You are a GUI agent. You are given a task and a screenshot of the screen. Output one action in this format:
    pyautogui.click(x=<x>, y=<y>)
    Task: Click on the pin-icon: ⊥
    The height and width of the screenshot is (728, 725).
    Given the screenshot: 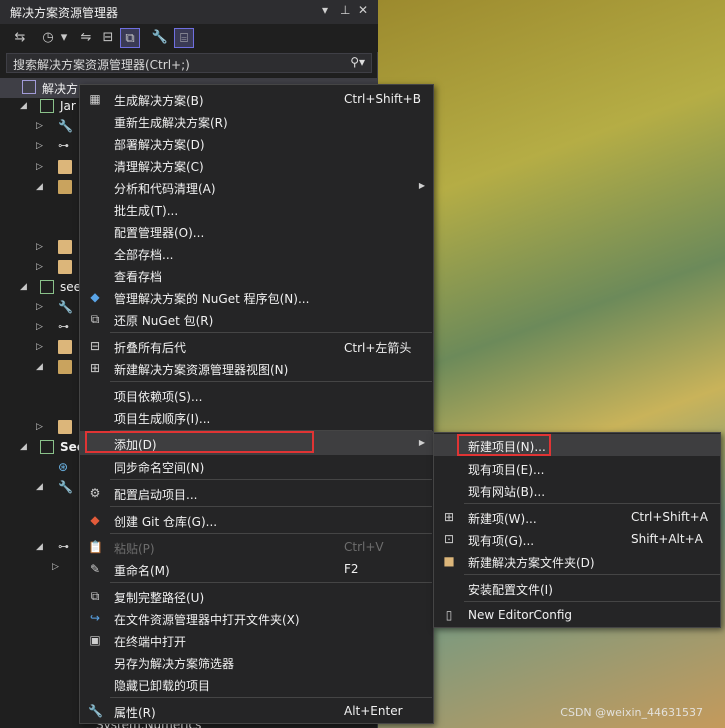 What is the action you would take?
    pyautogui.click(x=345, y=10)
    